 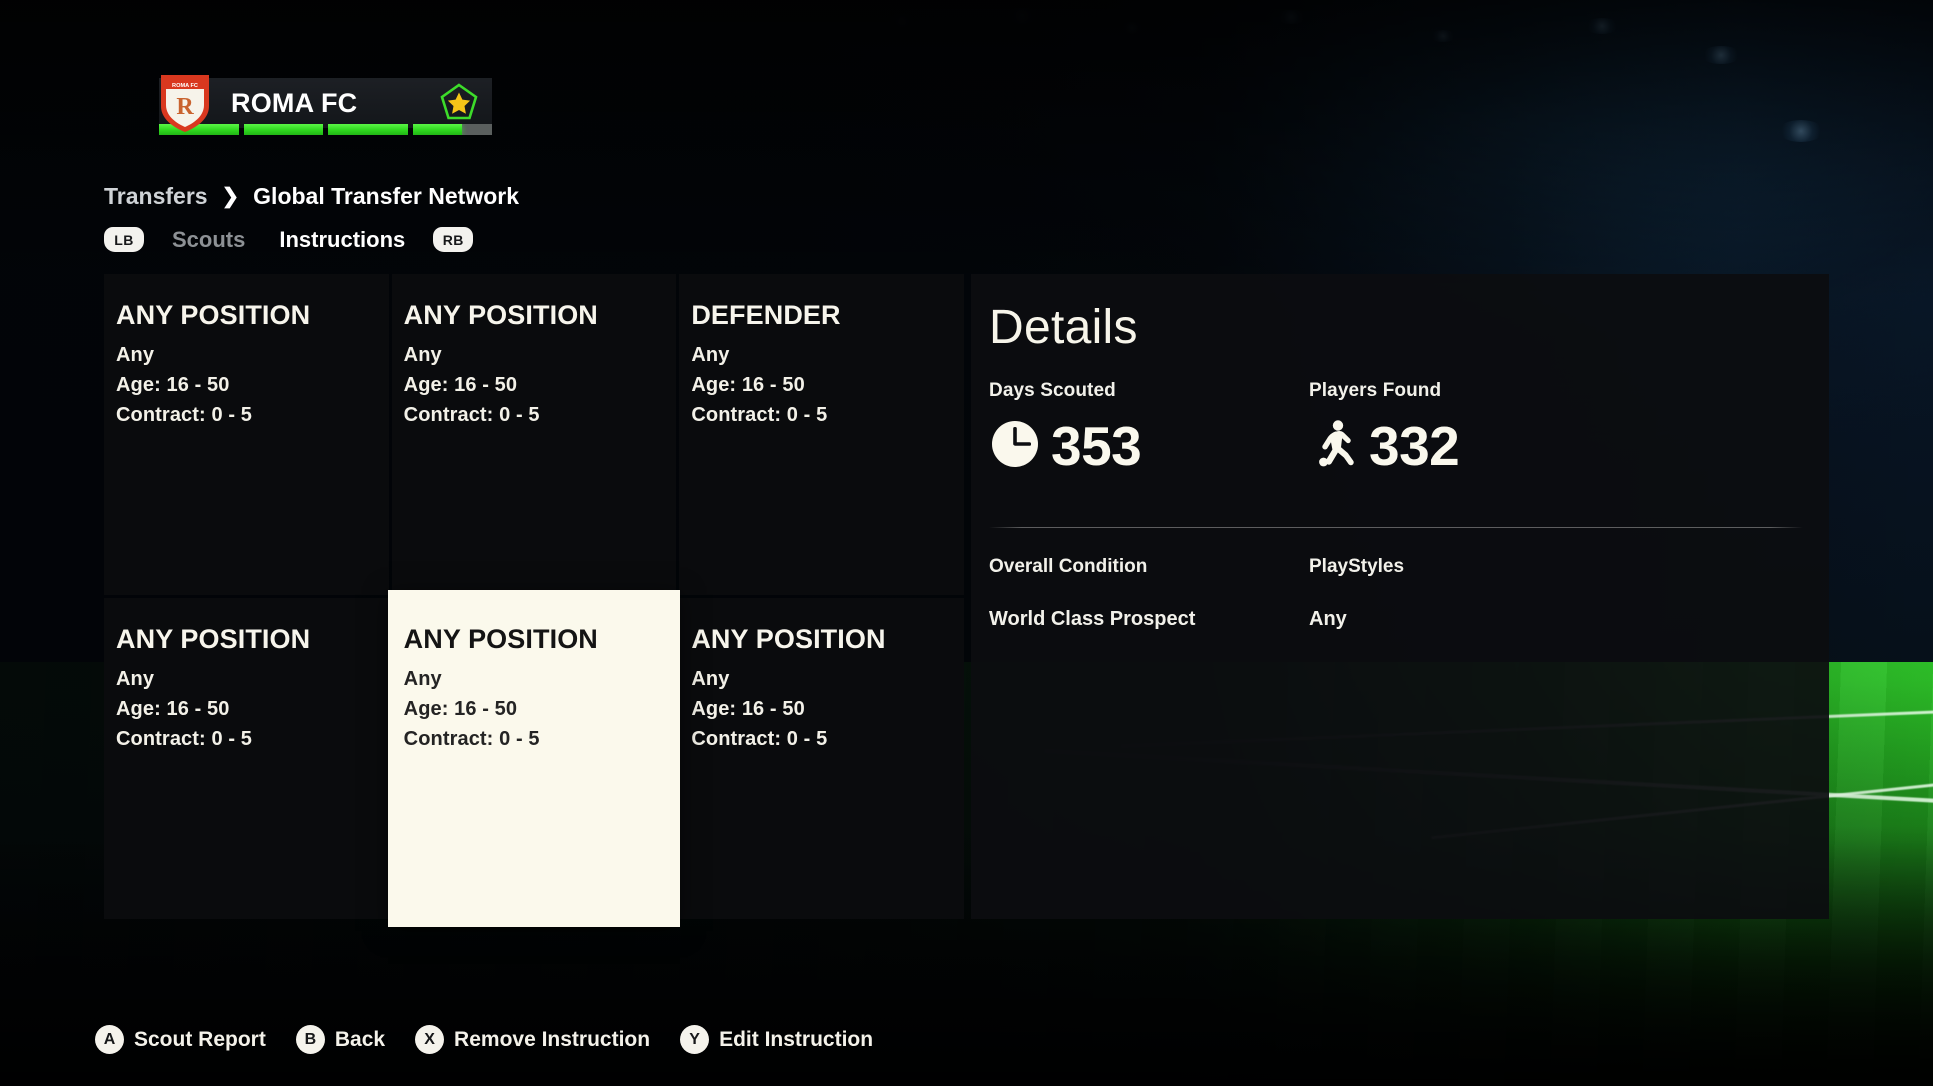 I want to click on days-scouted-stat: Days Scouted 353, so click(x=1149, y=427).